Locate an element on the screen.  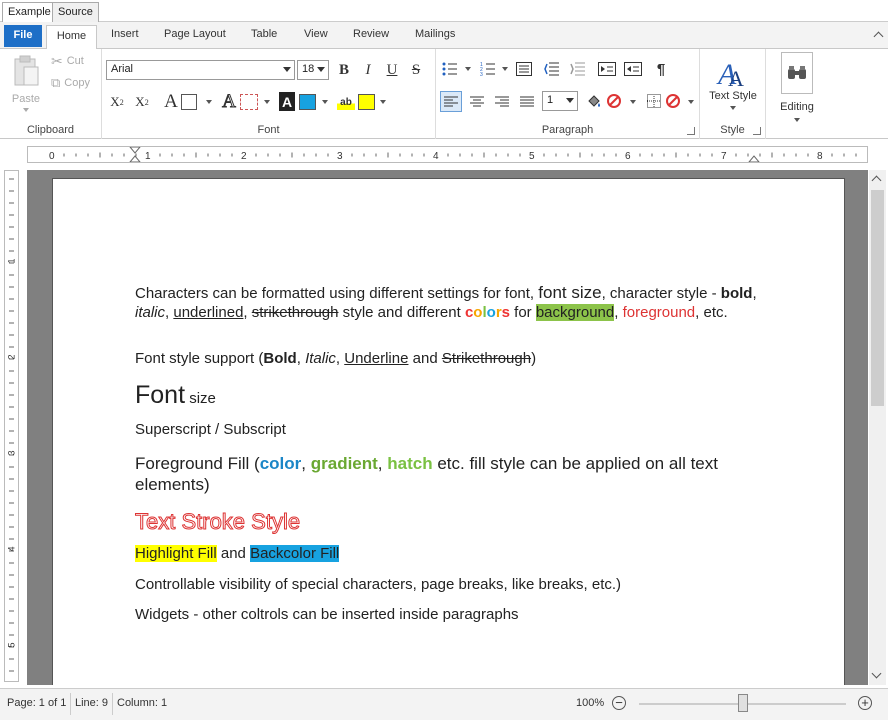
tab-insert: Insert is located at coordinates (125, 34).